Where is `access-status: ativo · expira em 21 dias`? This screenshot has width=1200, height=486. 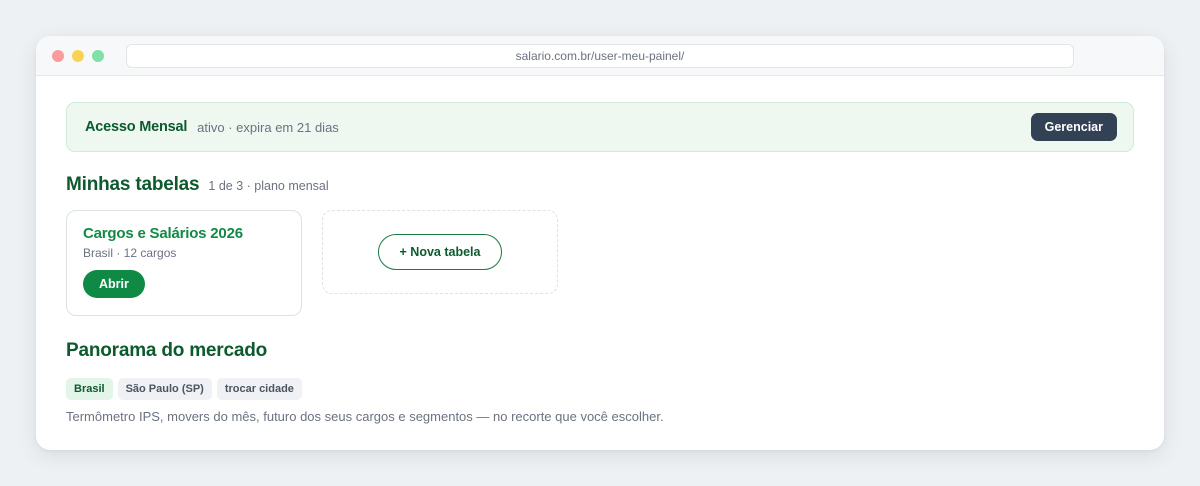
access-status: ativo · expira em 21 dias is located at coordinates (268, 127).